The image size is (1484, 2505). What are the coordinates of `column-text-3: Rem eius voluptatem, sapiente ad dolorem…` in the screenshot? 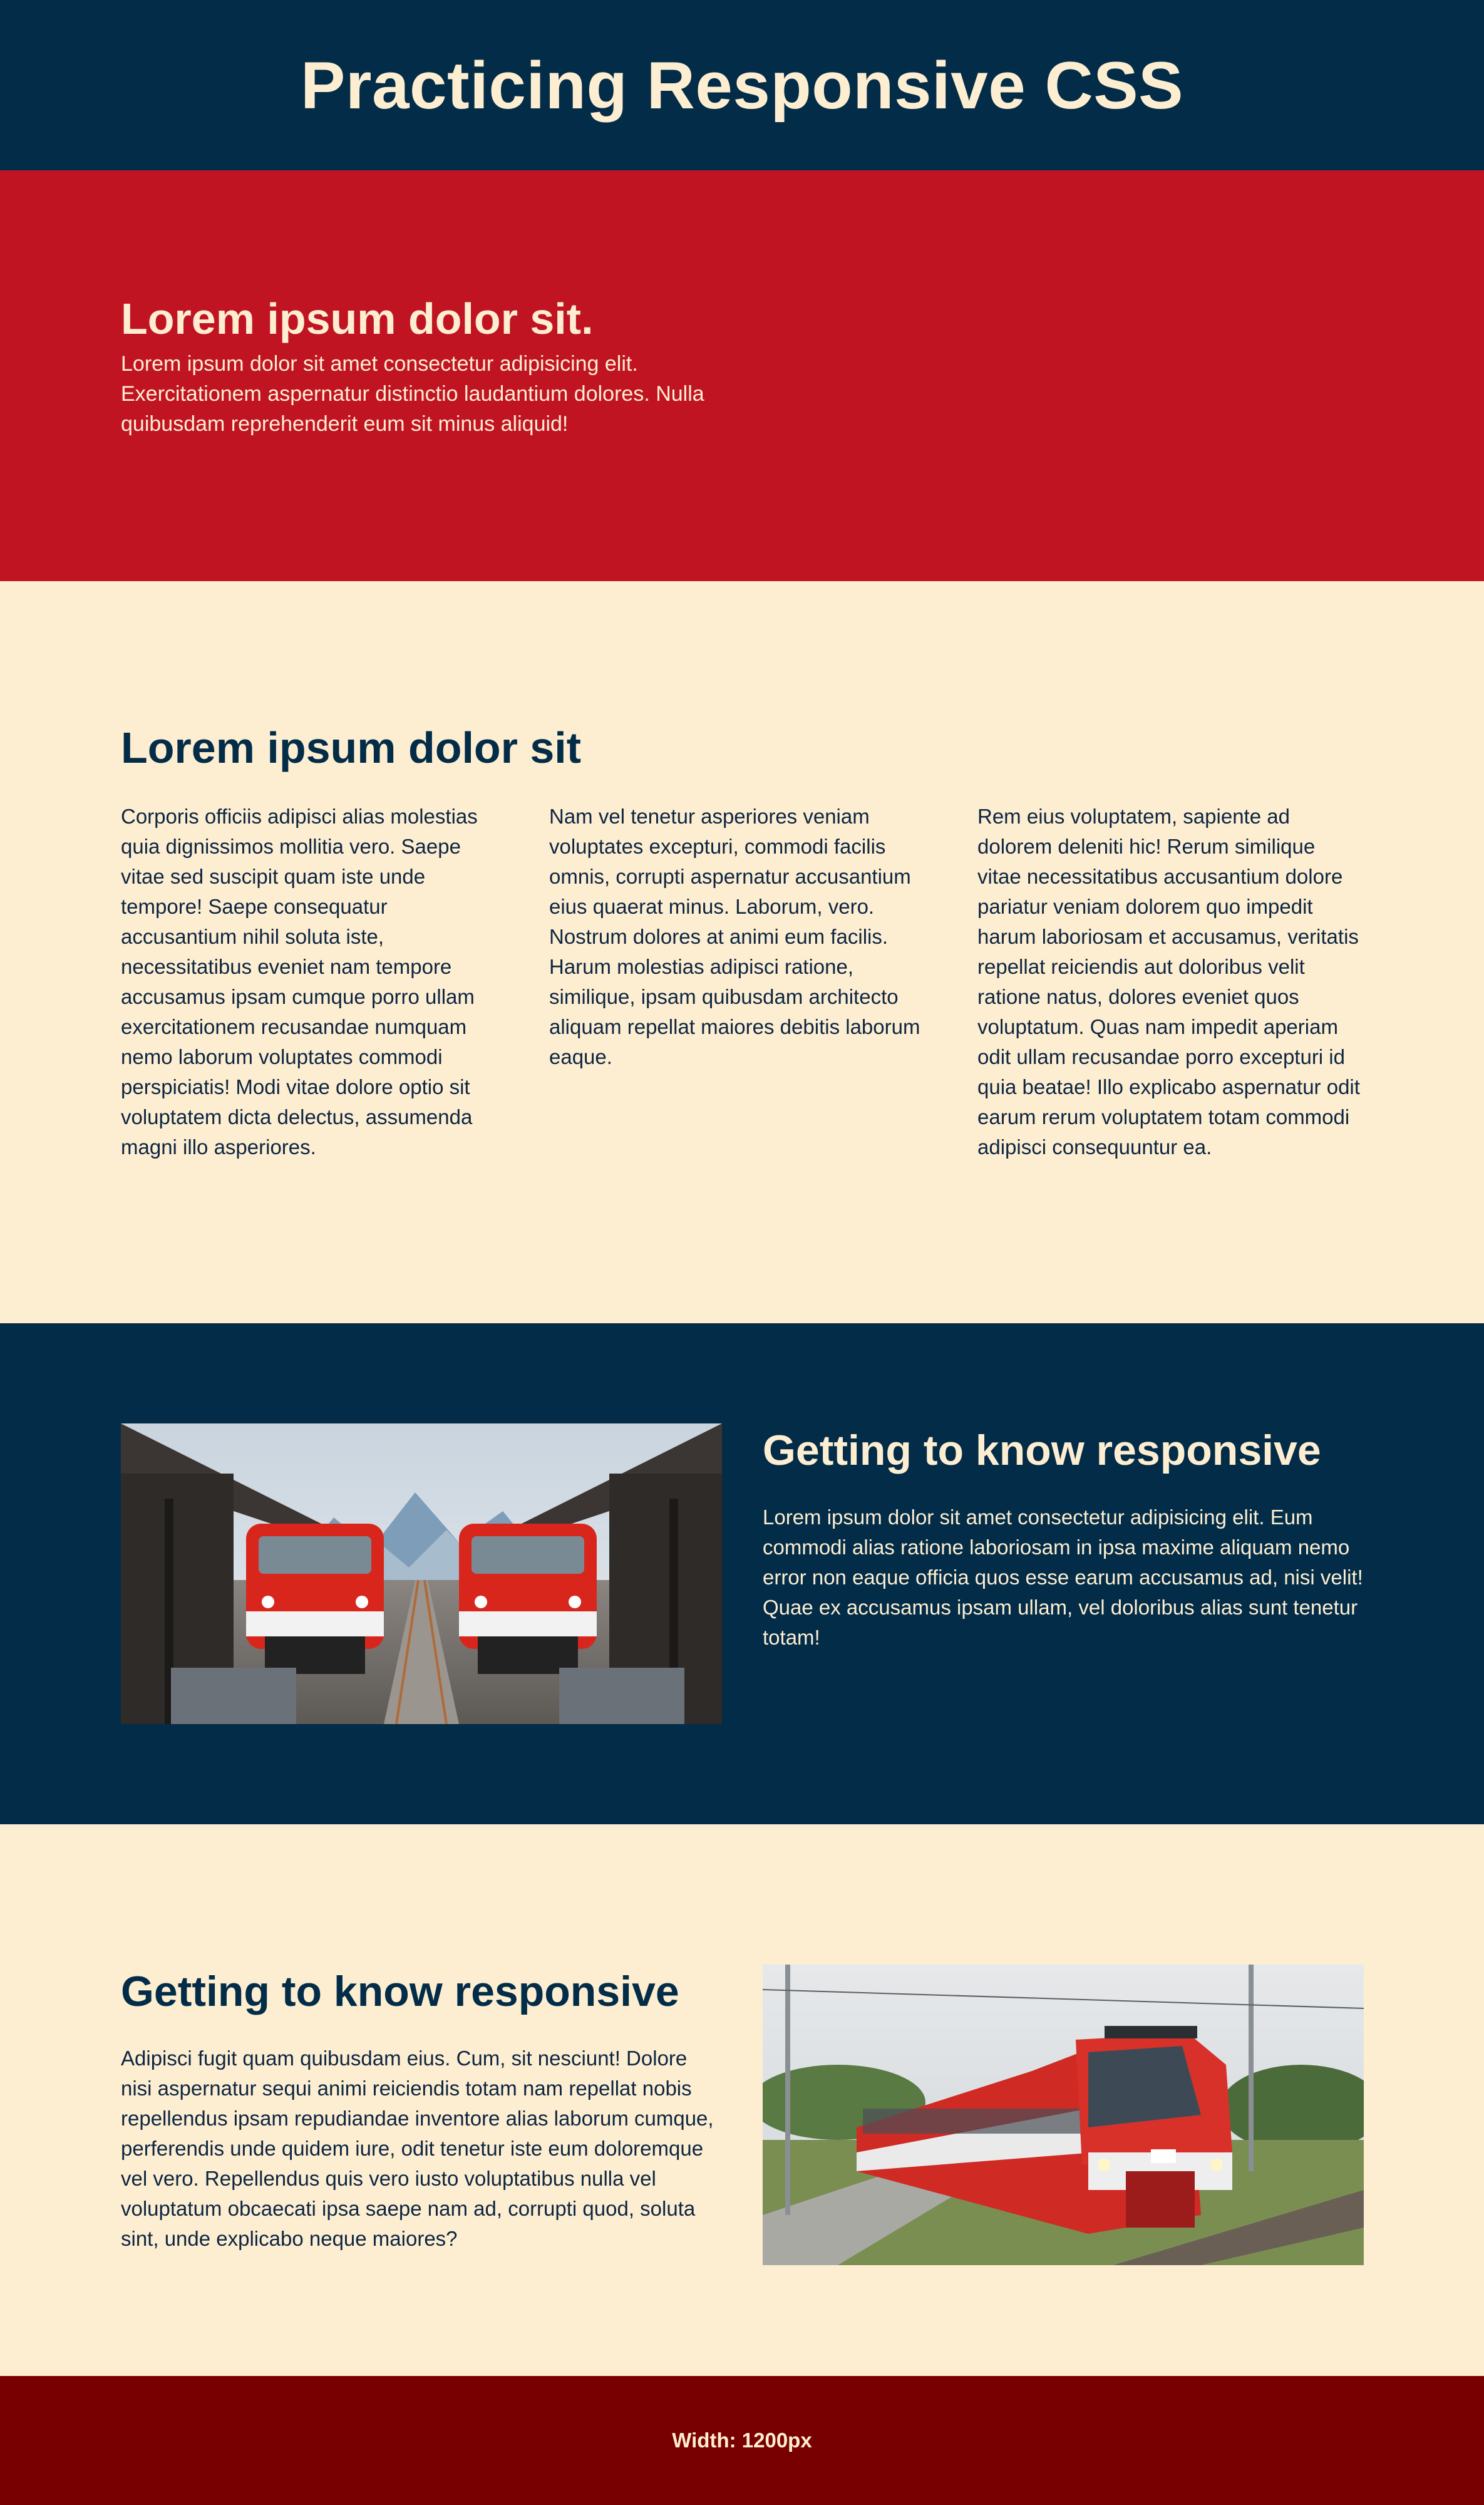 It's located at (1168, 982).